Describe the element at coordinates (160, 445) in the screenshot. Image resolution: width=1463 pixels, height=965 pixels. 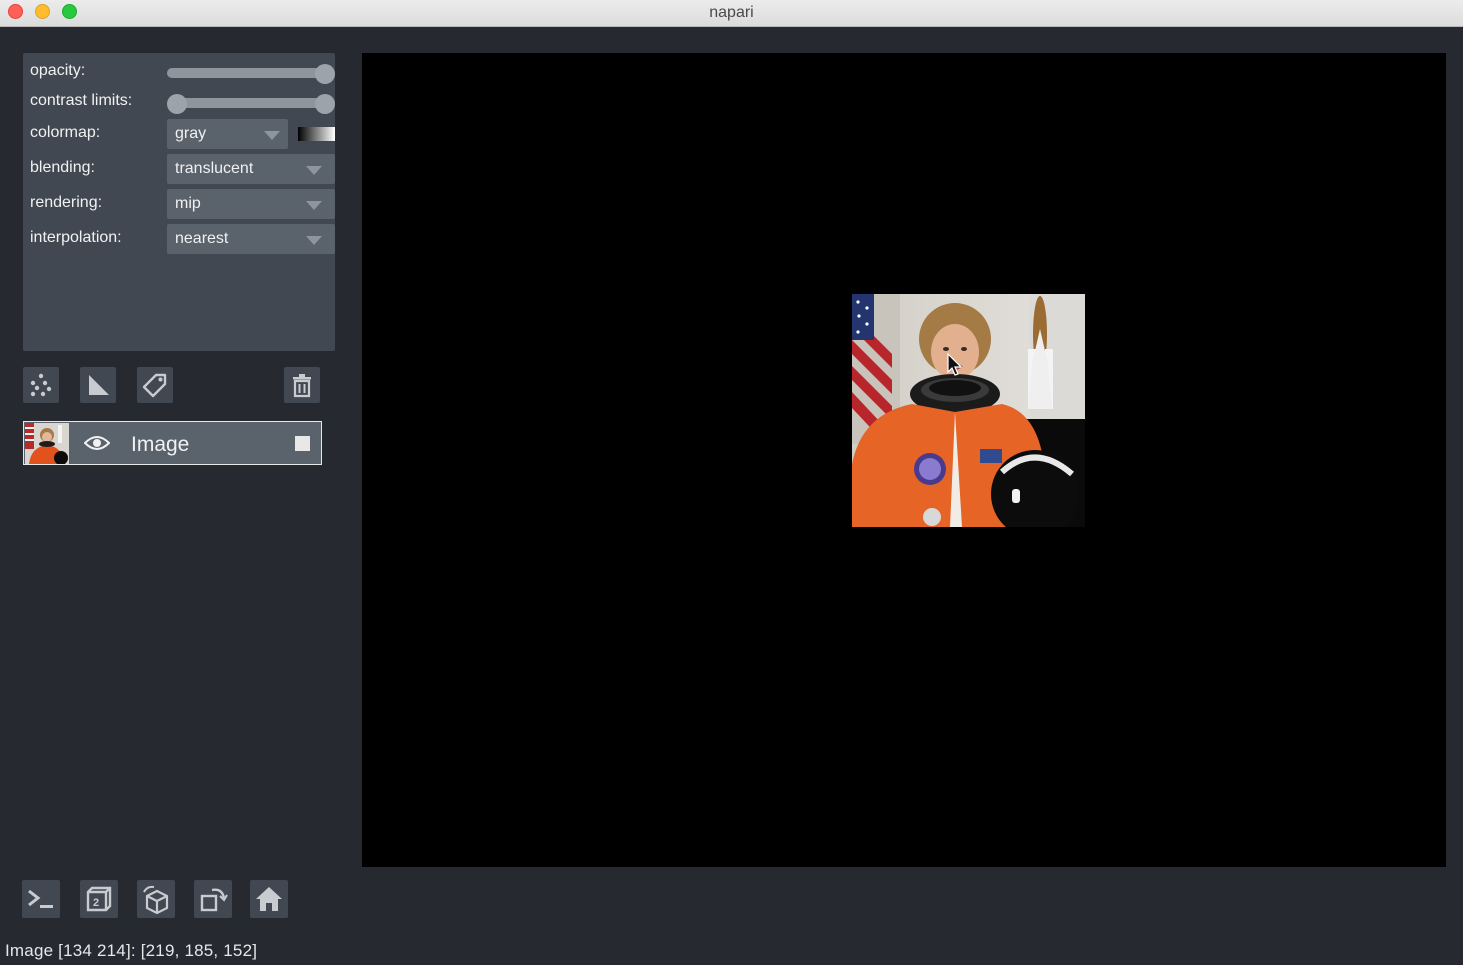
I see `layer-name: Image` at that location.